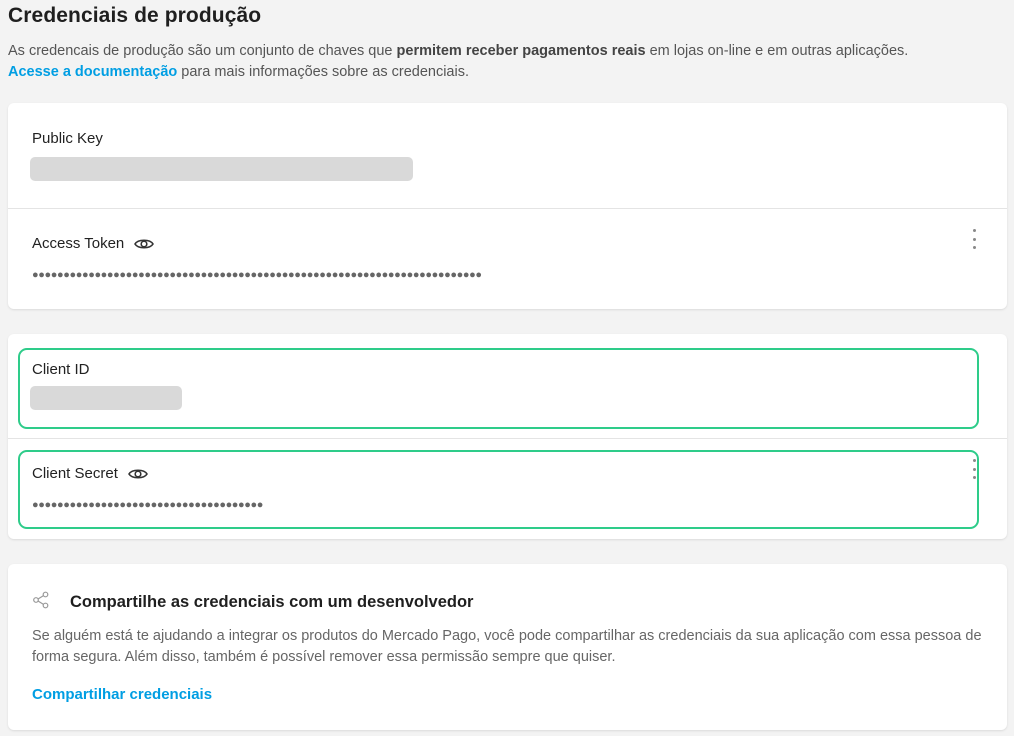 The width and height of the screenshot is (1014, 736). What do you see at coordinates (75, 473) in the screenshot?
I see `client-secret-label-text: Client Secret` at bounding box center [75, 473].